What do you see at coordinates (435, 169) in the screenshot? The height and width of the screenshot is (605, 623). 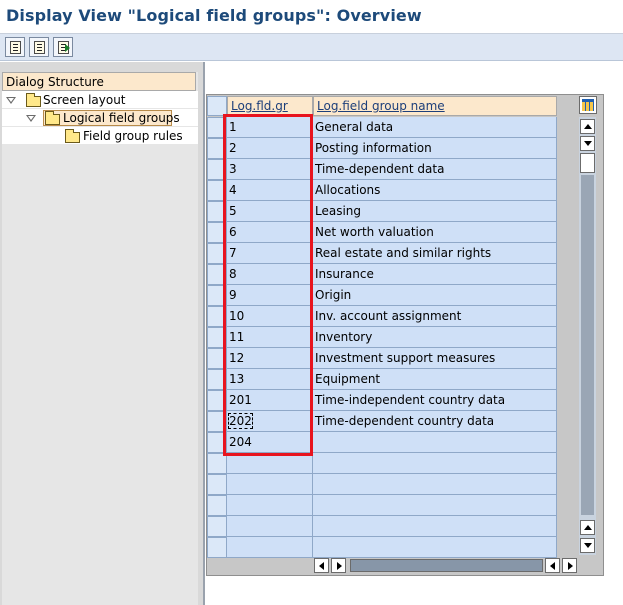 I see `cell-log-field-group-name: Time-dependent data` at bounding box center [435, 169].